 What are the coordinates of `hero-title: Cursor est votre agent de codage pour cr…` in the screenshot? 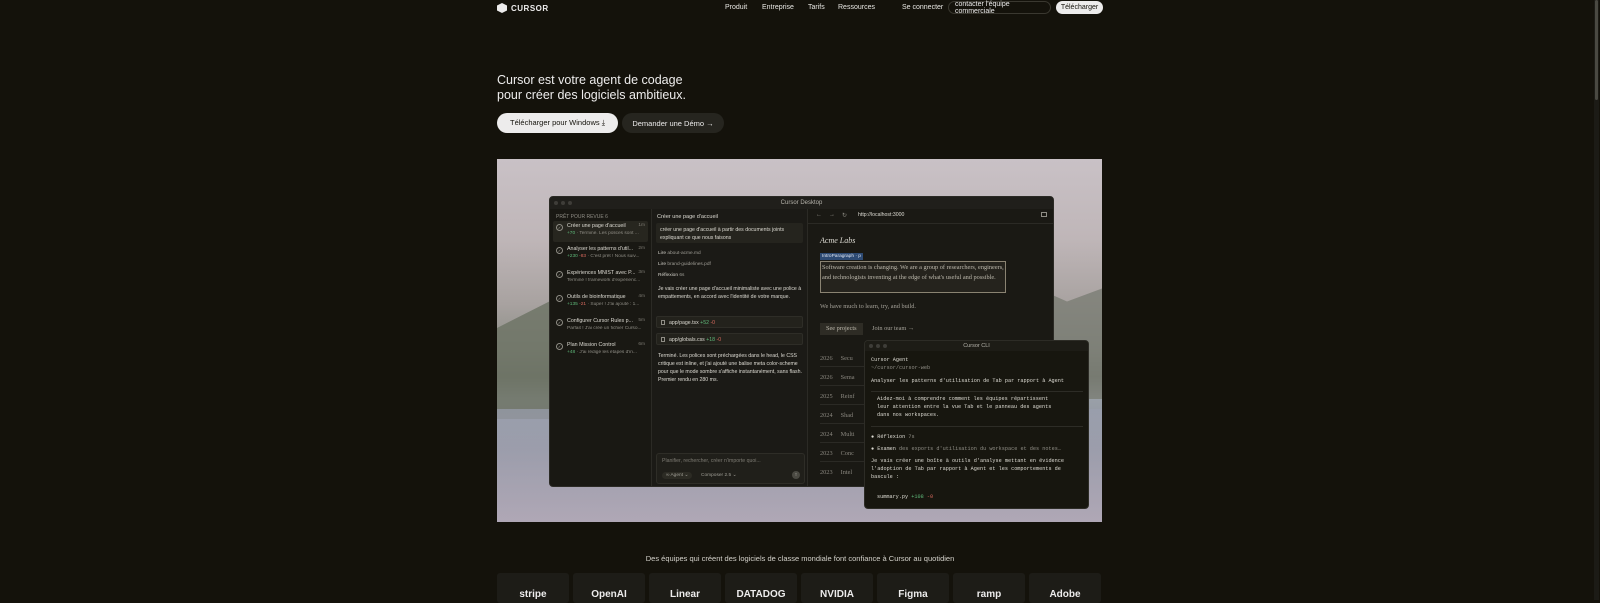 It's located at (647, 88).